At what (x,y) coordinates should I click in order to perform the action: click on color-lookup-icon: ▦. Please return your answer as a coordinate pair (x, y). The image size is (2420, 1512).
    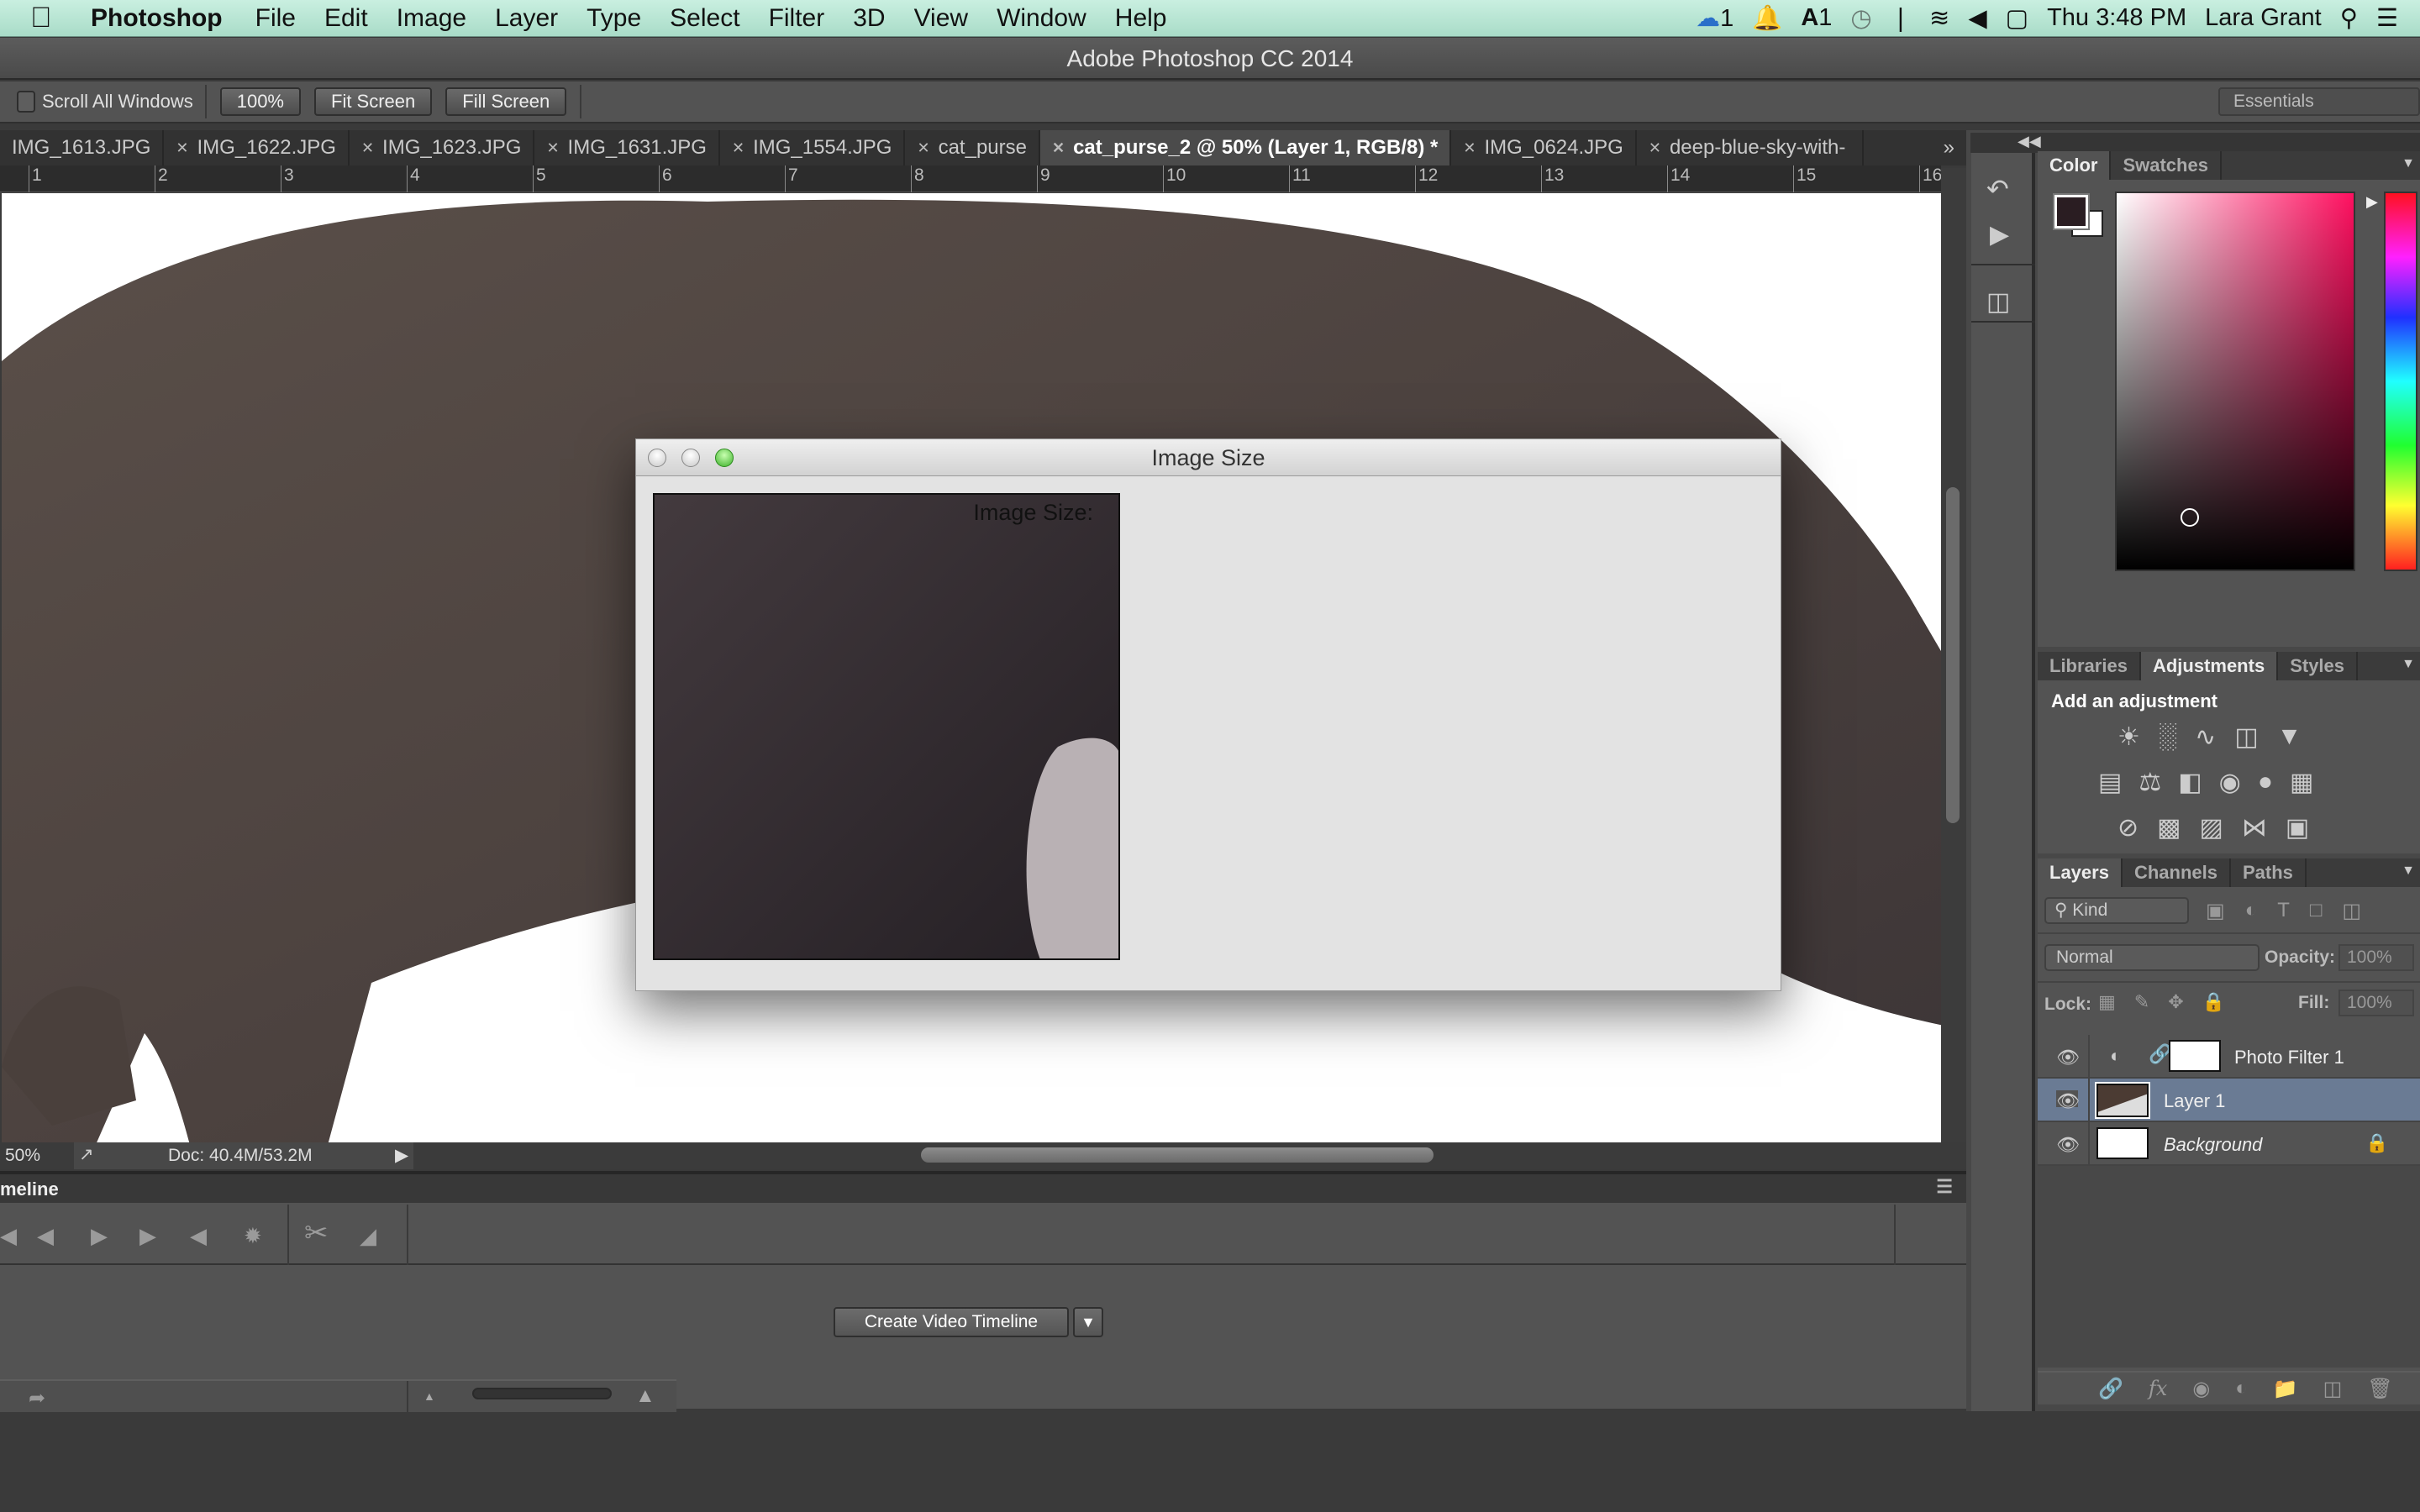
    Looking at the image, I should click on (2301, 782).